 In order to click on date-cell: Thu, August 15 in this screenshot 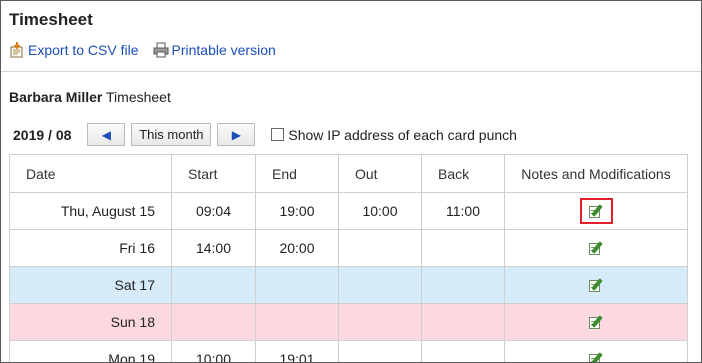, I will do `click(90, 211)`.